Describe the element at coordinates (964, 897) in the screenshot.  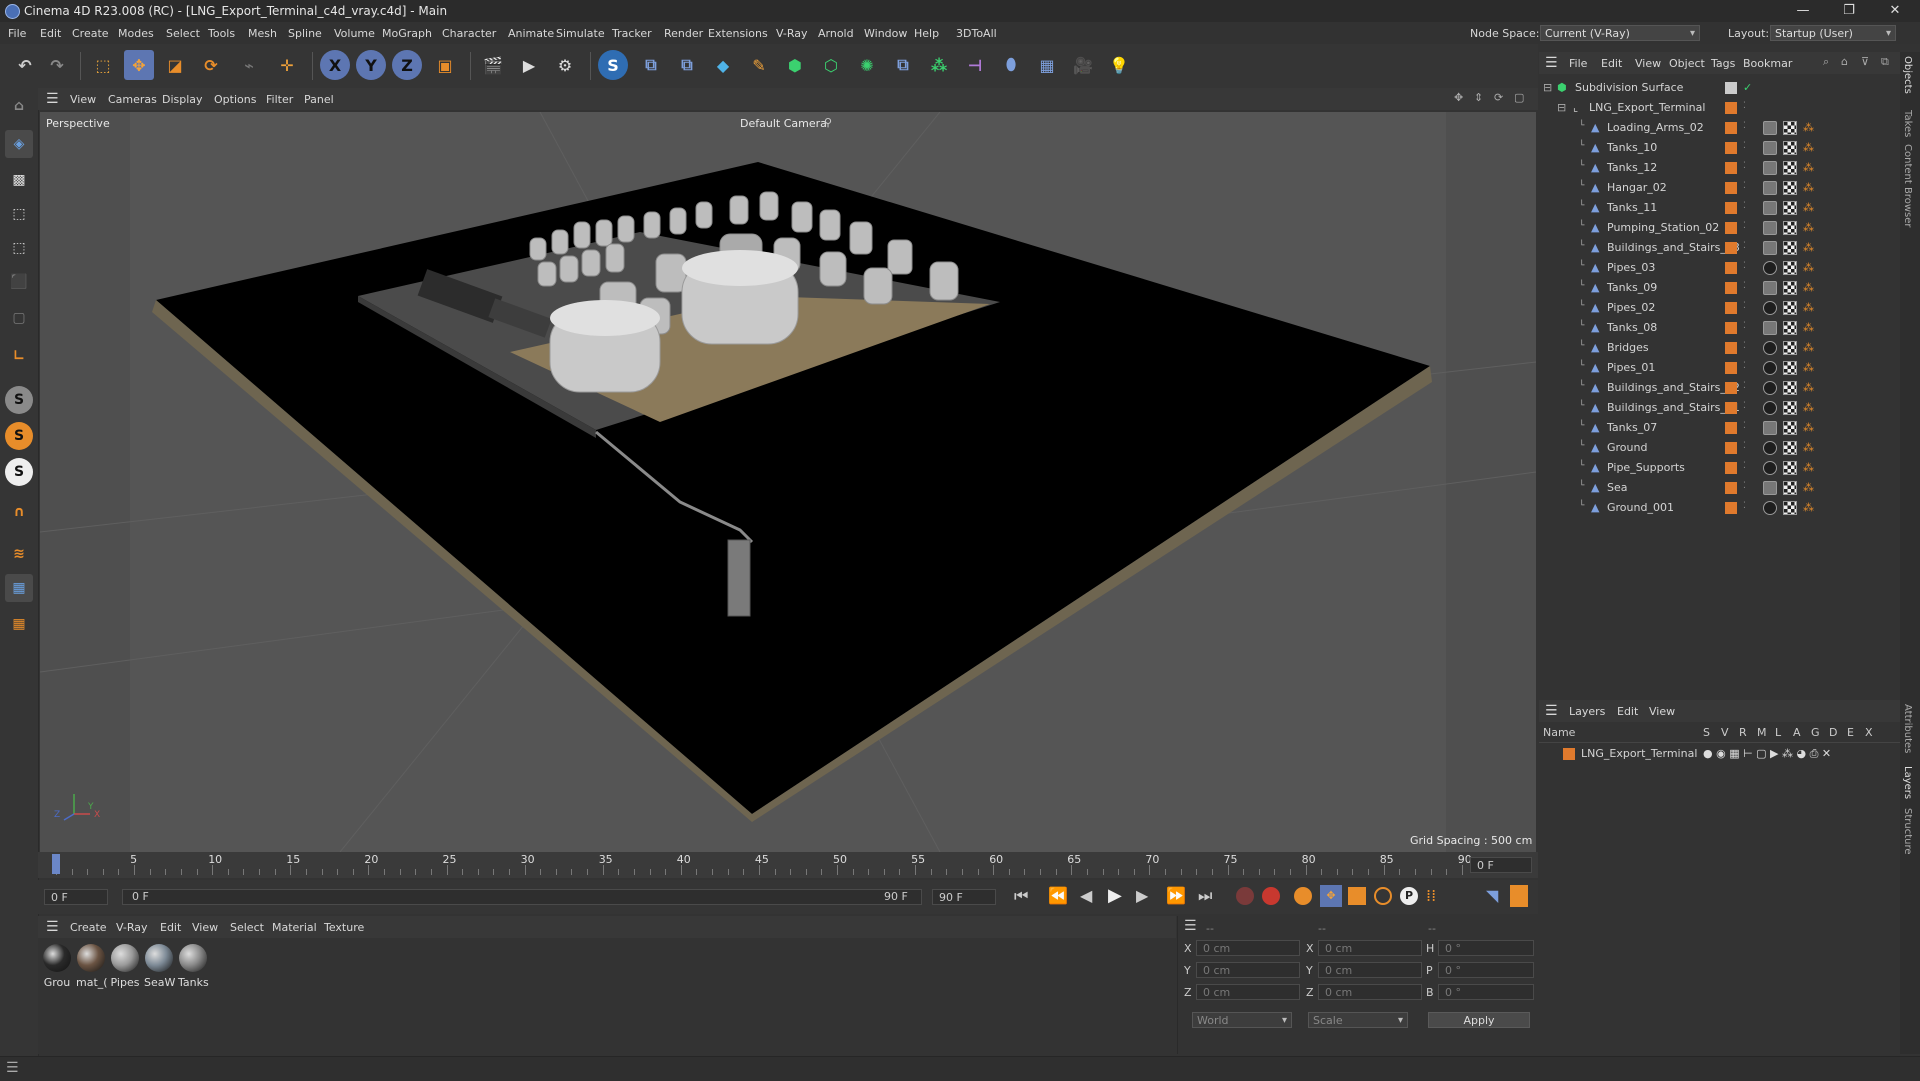
I see `end-frame-field: 90 F` at that location.